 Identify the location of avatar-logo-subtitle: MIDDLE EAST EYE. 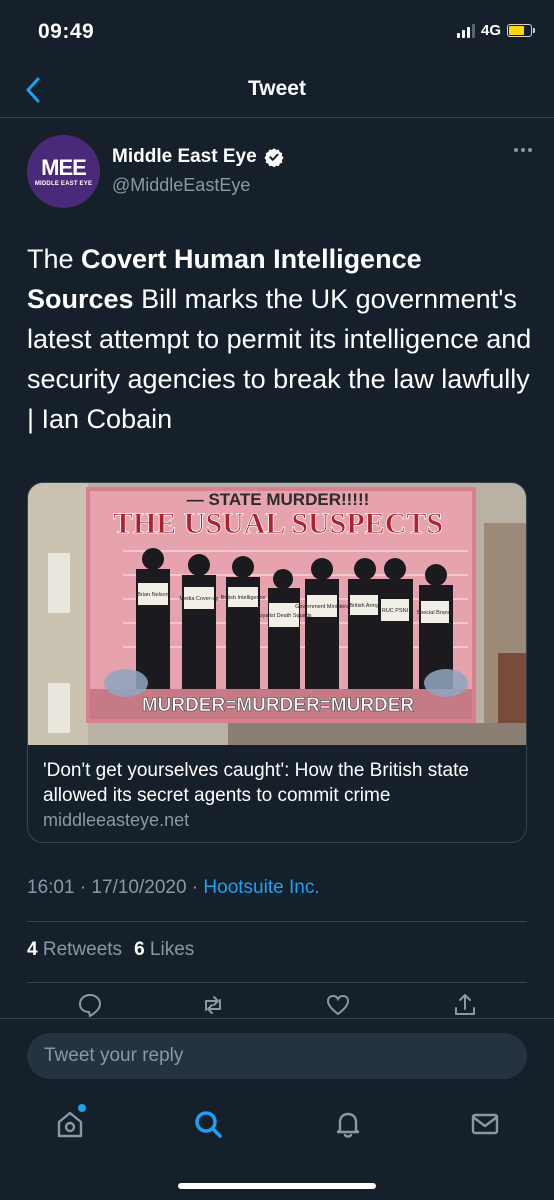
(63, 183).